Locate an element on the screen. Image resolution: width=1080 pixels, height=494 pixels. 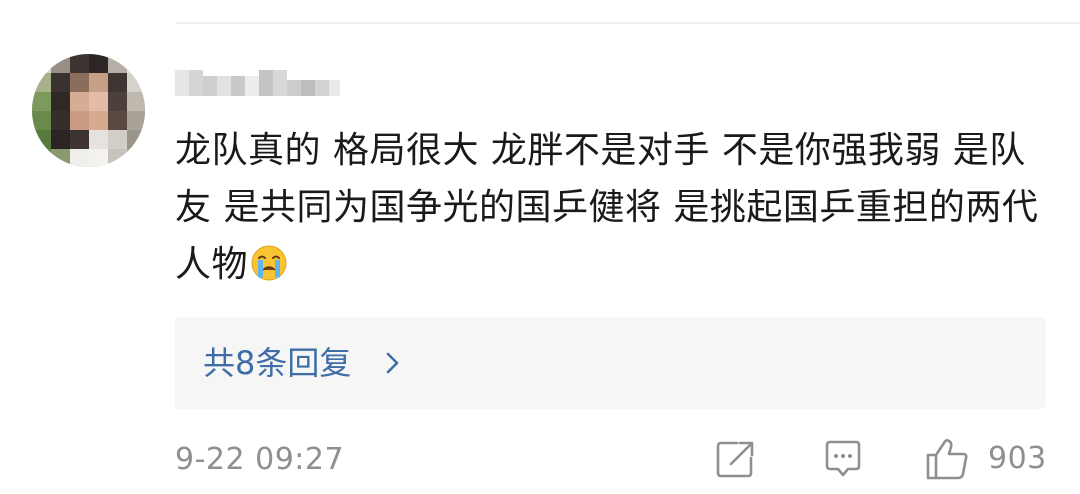
share-button is located at coordinates (735, 459).